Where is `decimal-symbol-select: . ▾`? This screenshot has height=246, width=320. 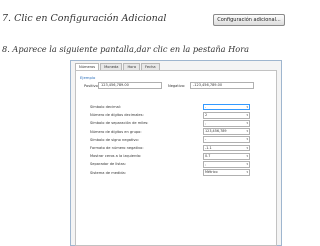 decimal-symbol-select: . ▾ is located at coordinates (226, 107).